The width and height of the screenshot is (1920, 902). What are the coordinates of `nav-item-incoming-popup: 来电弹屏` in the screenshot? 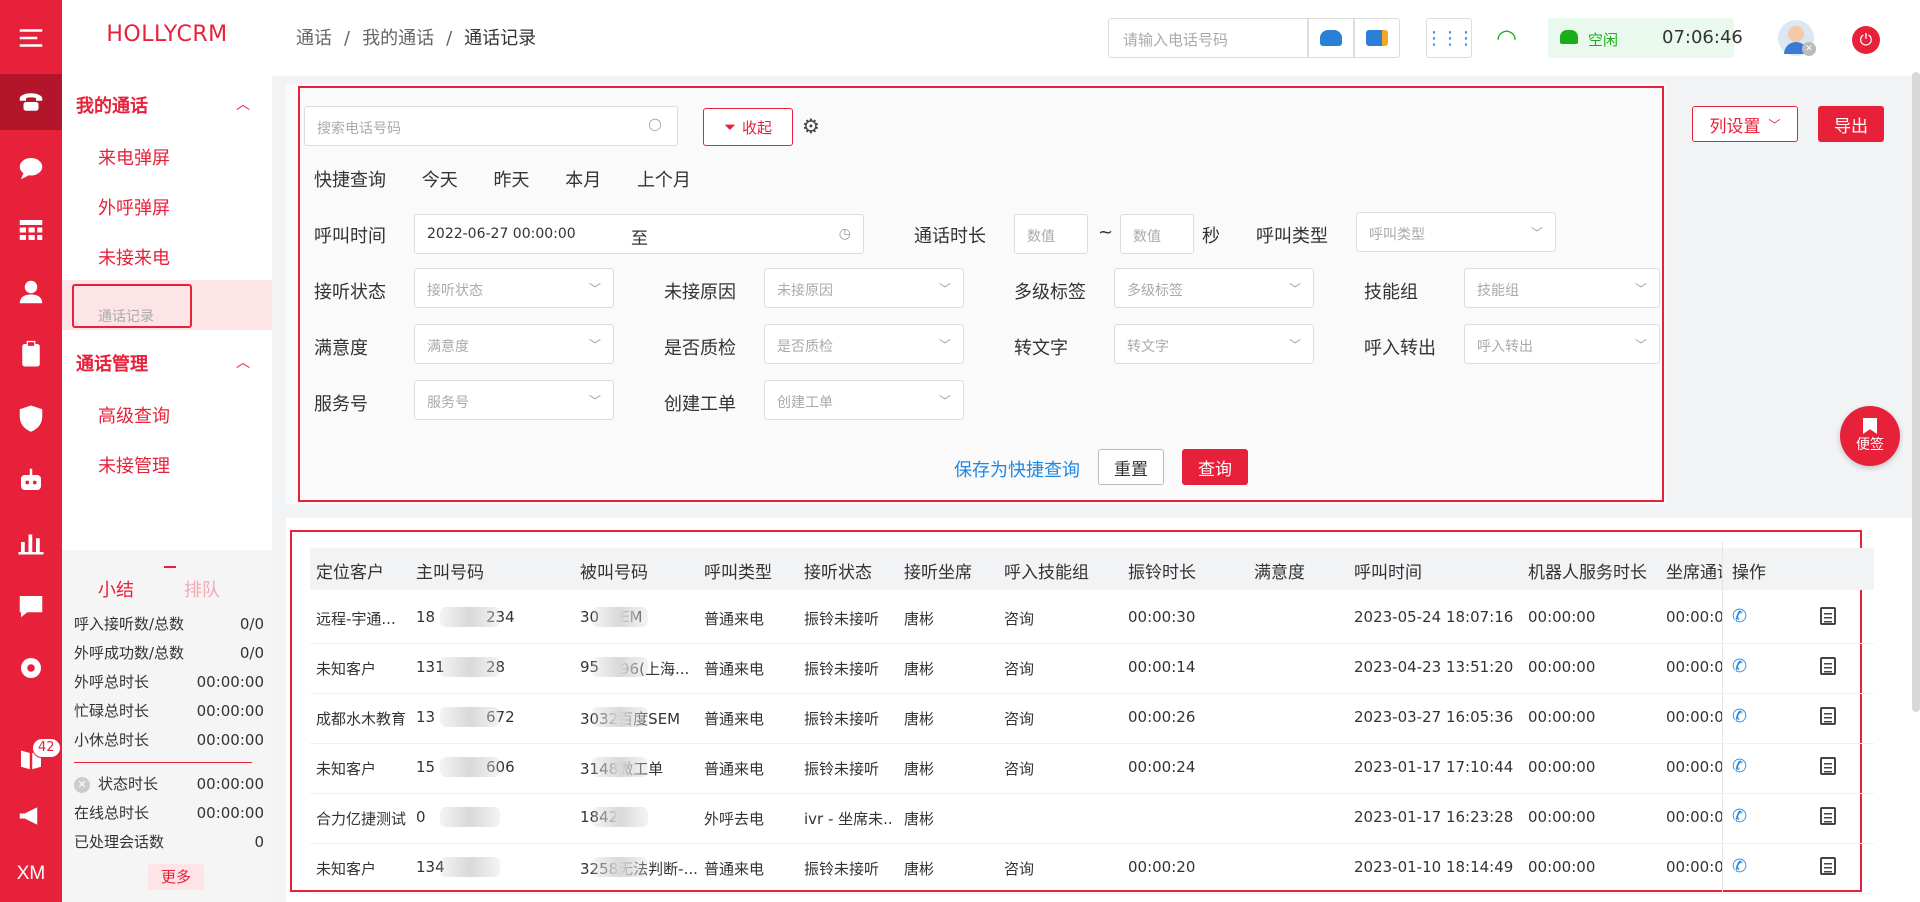 It's located at (178, 159).